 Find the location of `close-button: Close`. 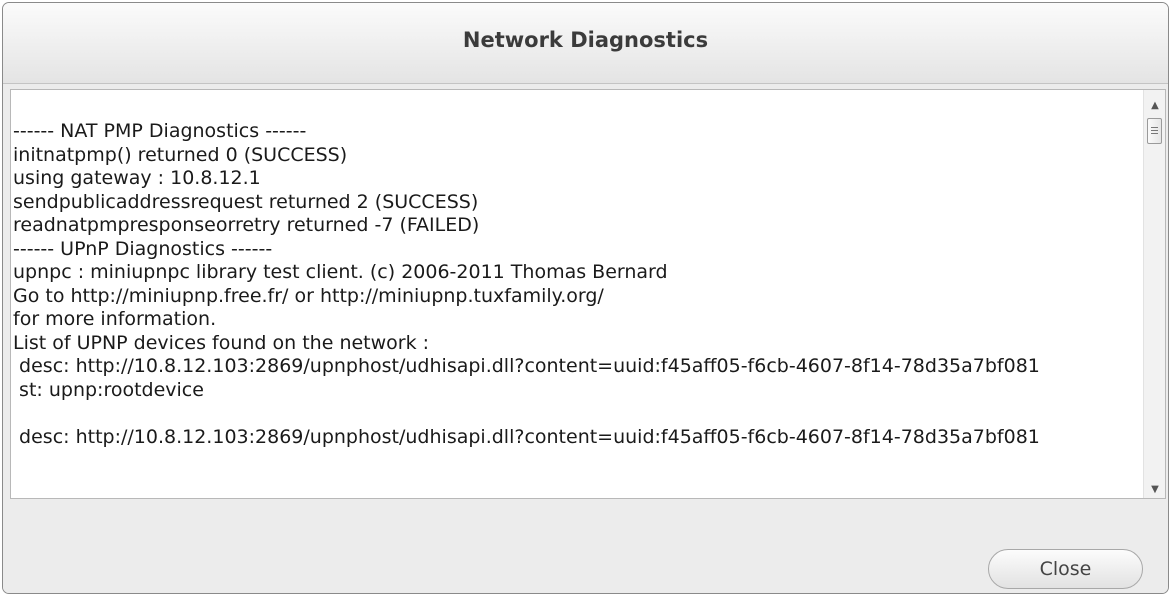

close-button: Close is located at coordinates (1065, 569).